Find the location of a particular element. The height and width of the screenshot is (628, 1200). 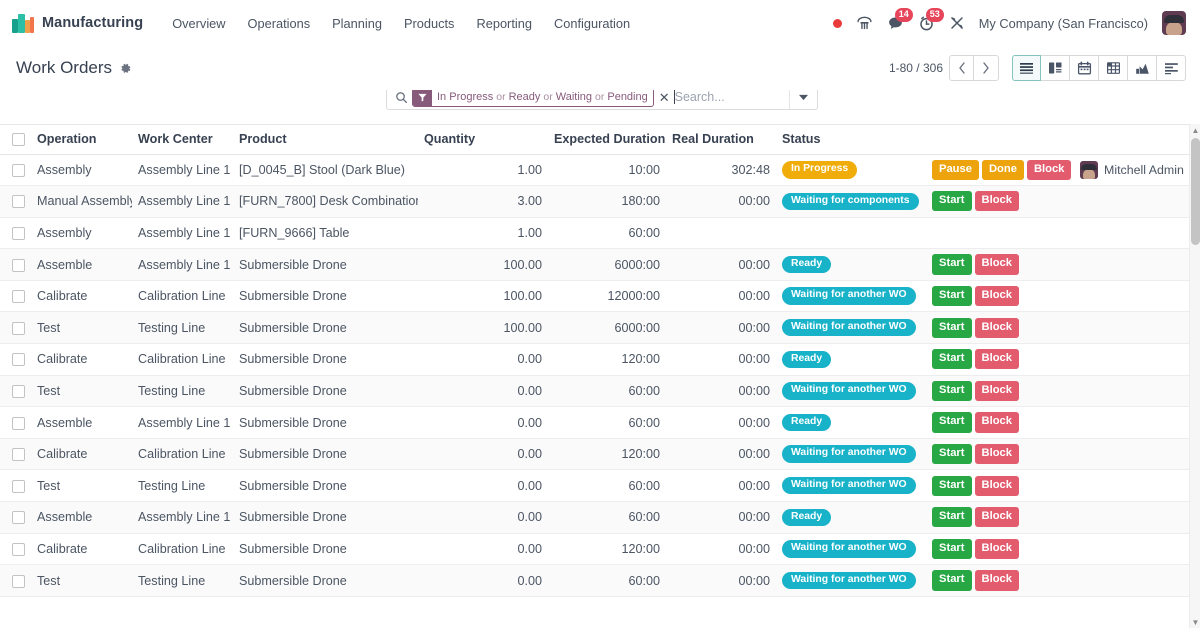

app-brand: Manufacturing is located at coordinates (77, 23).